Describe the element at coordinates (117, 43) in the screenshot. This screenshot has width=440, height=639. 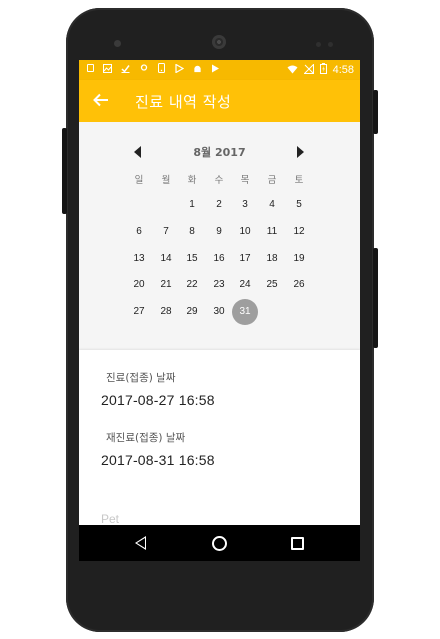
I see `front-camera` at that location.